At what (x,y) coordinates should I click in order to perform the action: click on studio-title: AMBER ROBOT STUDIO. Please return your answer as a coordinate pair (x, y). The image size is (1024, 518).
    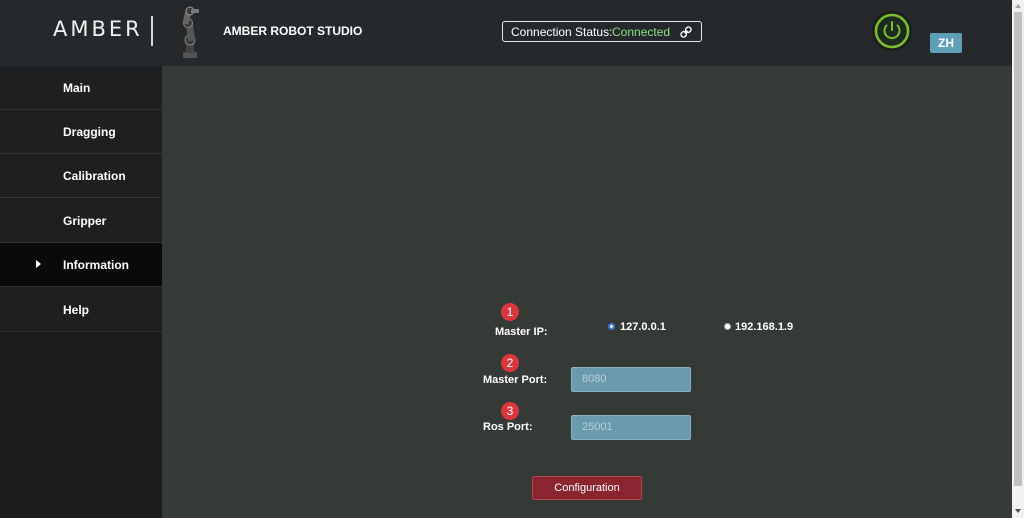
    Looking at the image, I should click on (293, 31).